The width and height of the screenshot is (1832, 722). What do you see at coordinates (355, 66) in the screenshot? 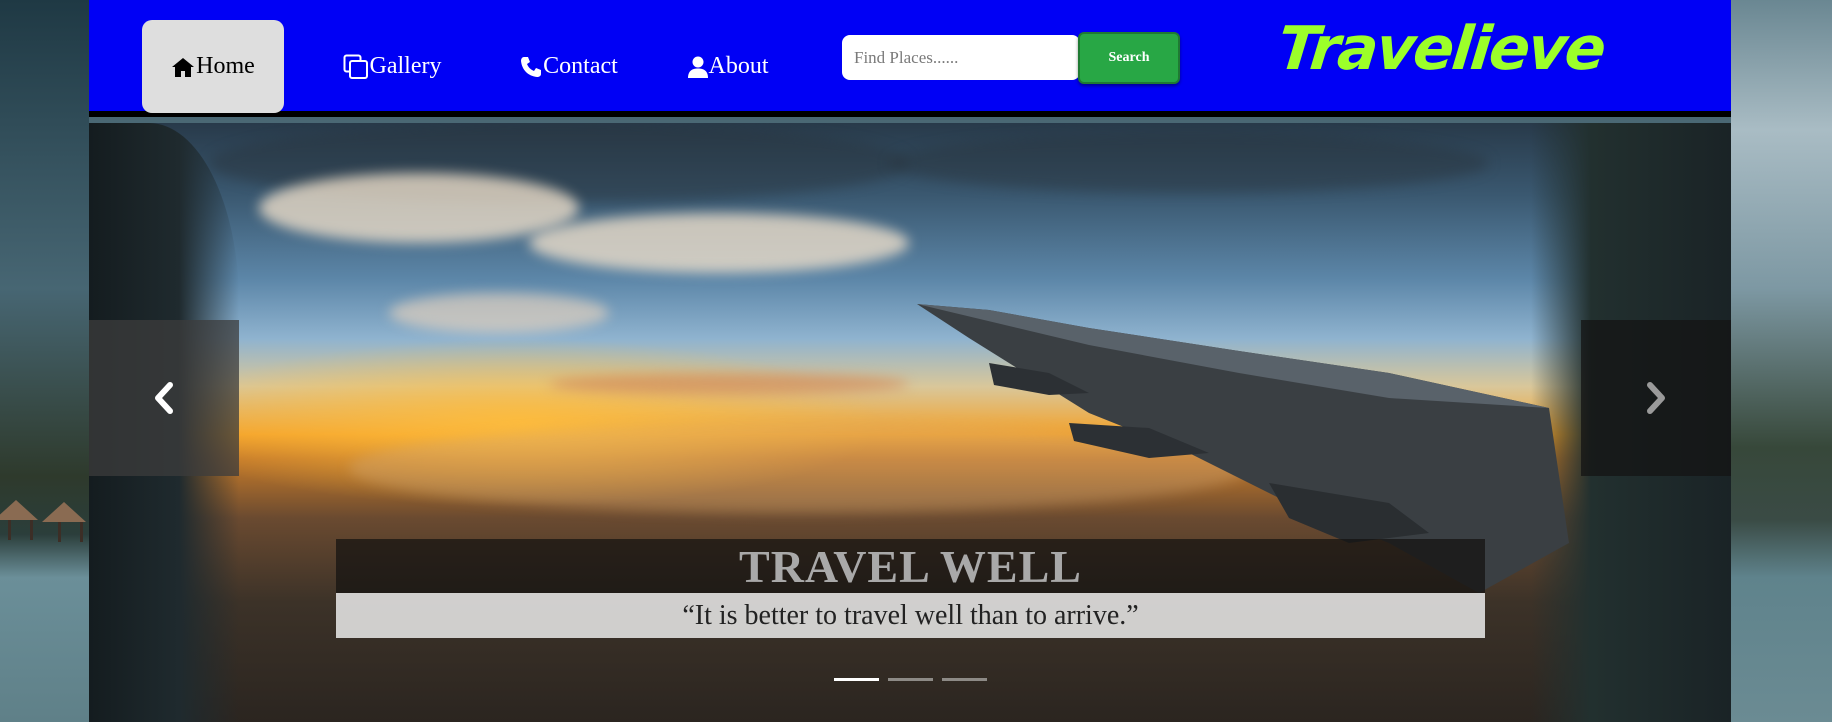
I see `gallery-icon` at bounding box center [355, 66].